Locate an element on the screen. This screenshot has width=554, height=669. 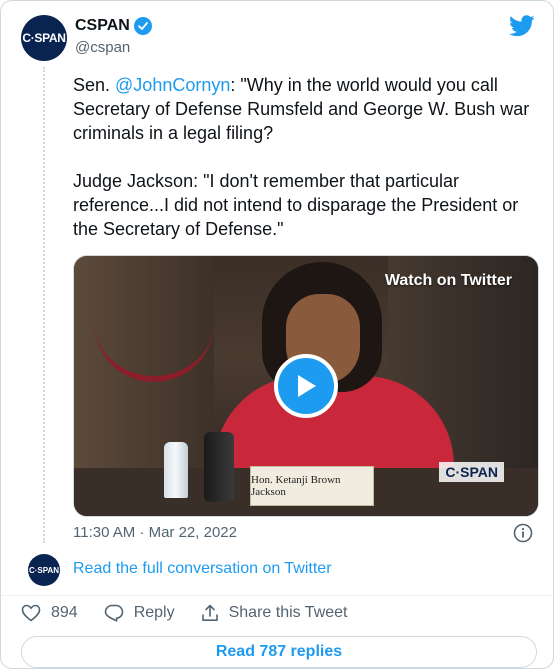
action-bar: 894 Reply Share this Tweet is located at coordinates (184, 613).